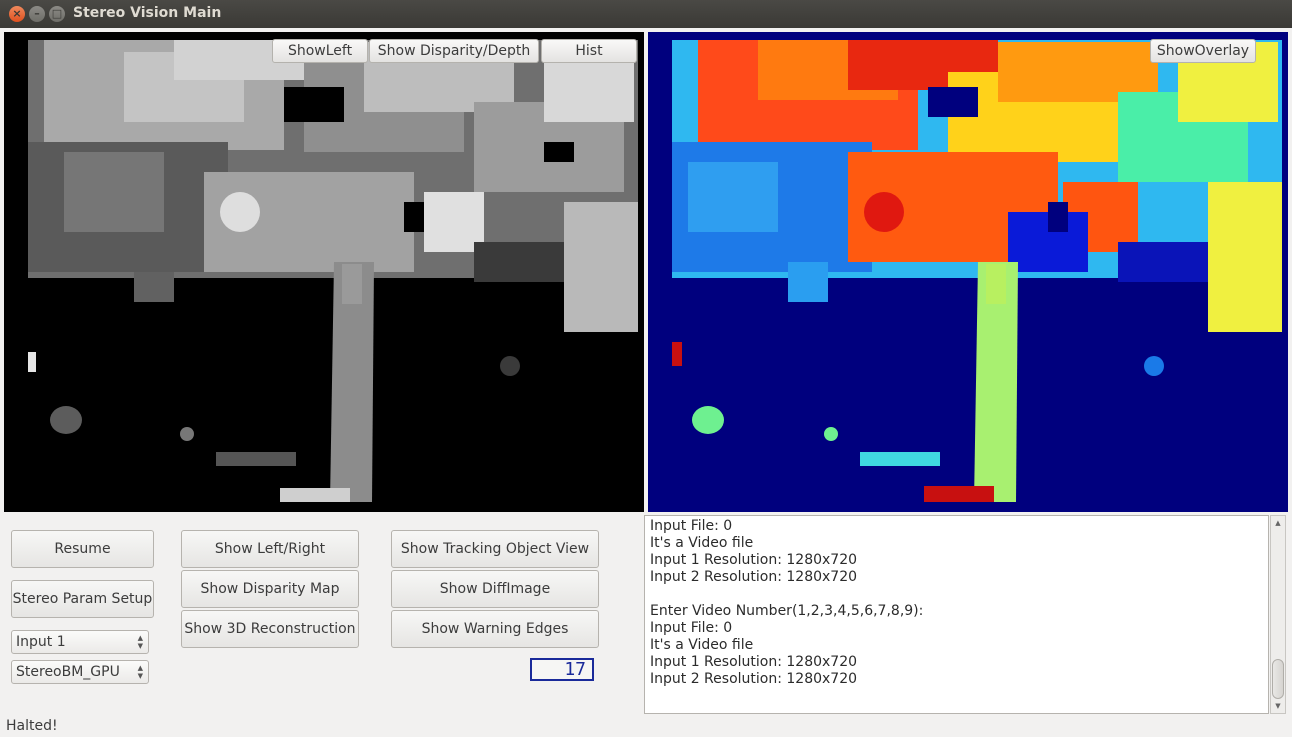 Image resolution: width=1292 pixels, height=737 pixels. Describe the element at coordinates (37, 14) in the screenshot. I see `minimize-window-button: –` at that location.